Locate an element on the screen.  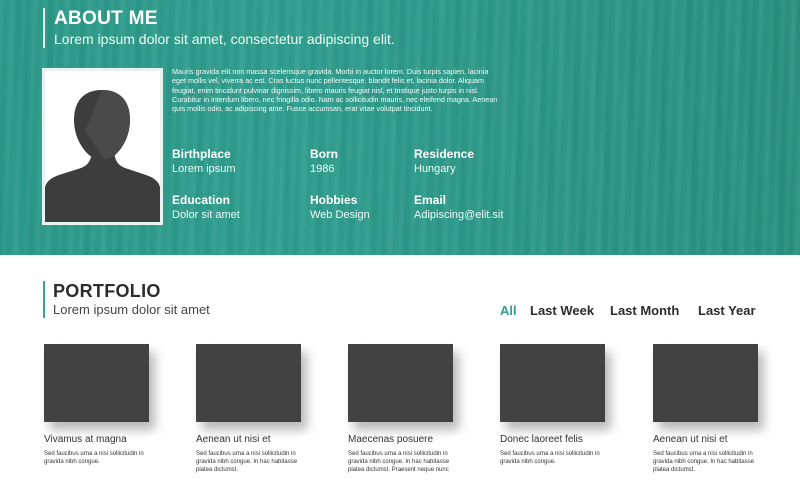
fact-born: Born 1986 is located at coordinates (324, 161).